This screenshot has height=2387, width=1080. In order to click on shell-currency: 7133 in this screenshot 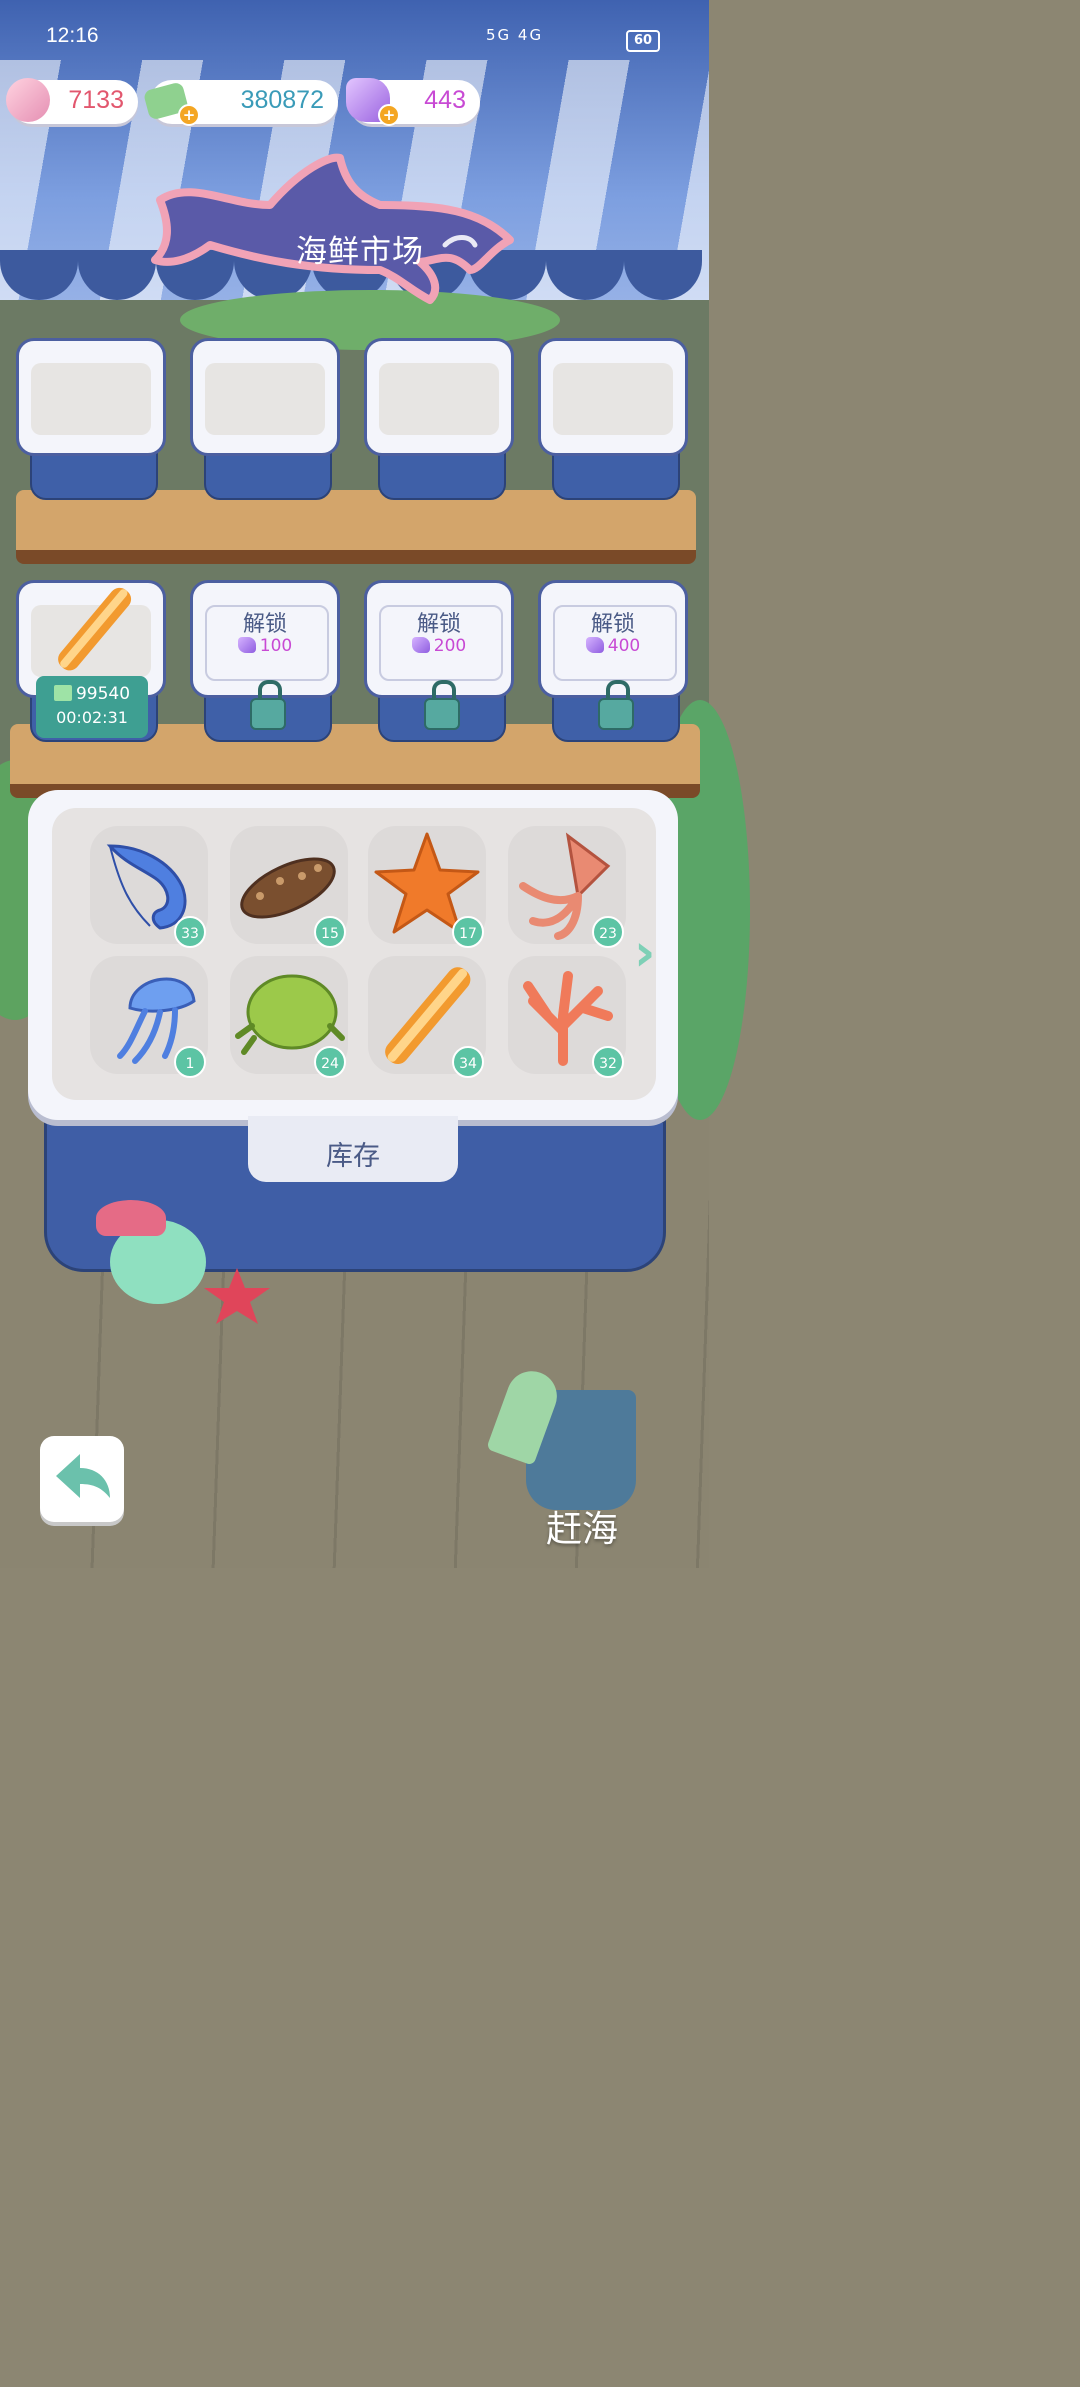, I will do `click(72, 101)`.